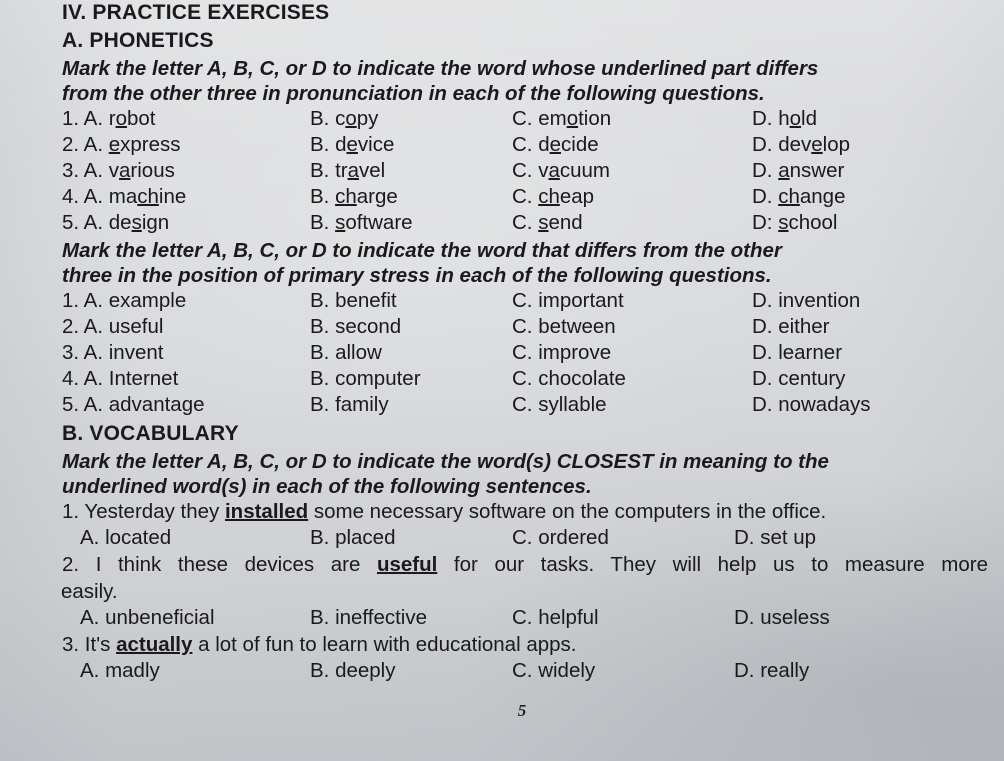  Describe the element at coordinates (73, 352) in the screenshot. I see `question-number: 3.` at that location.